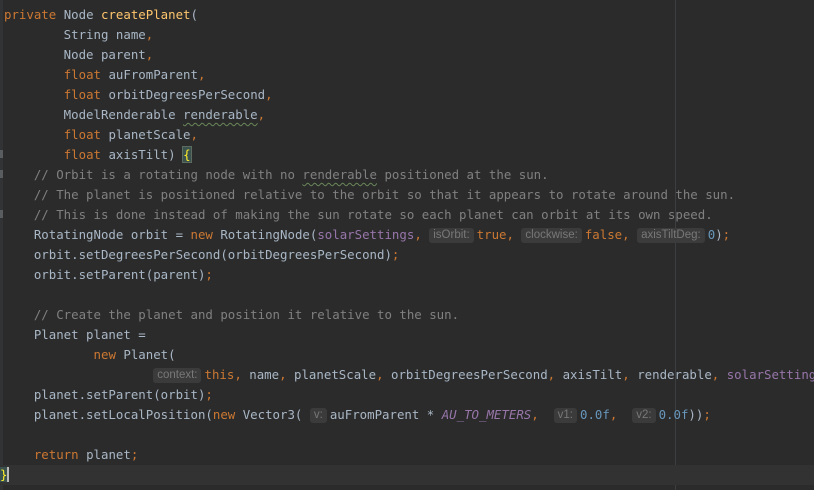 Image resolution: width=814 pixels, height=490 pixels. What do you see at coordinates (592, 374) in the screenshot?
I see `code-token: axisTilt` at bounding box center [592, 374].